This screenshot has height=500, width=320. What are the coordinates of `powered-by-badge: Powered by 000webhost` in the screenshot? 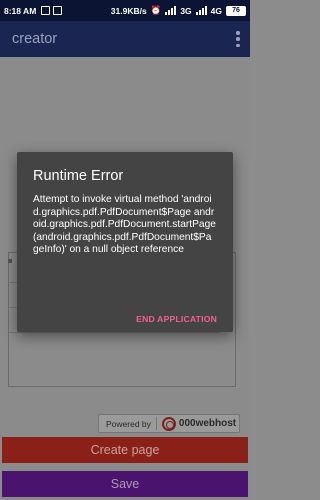 It's located at (169, 423).